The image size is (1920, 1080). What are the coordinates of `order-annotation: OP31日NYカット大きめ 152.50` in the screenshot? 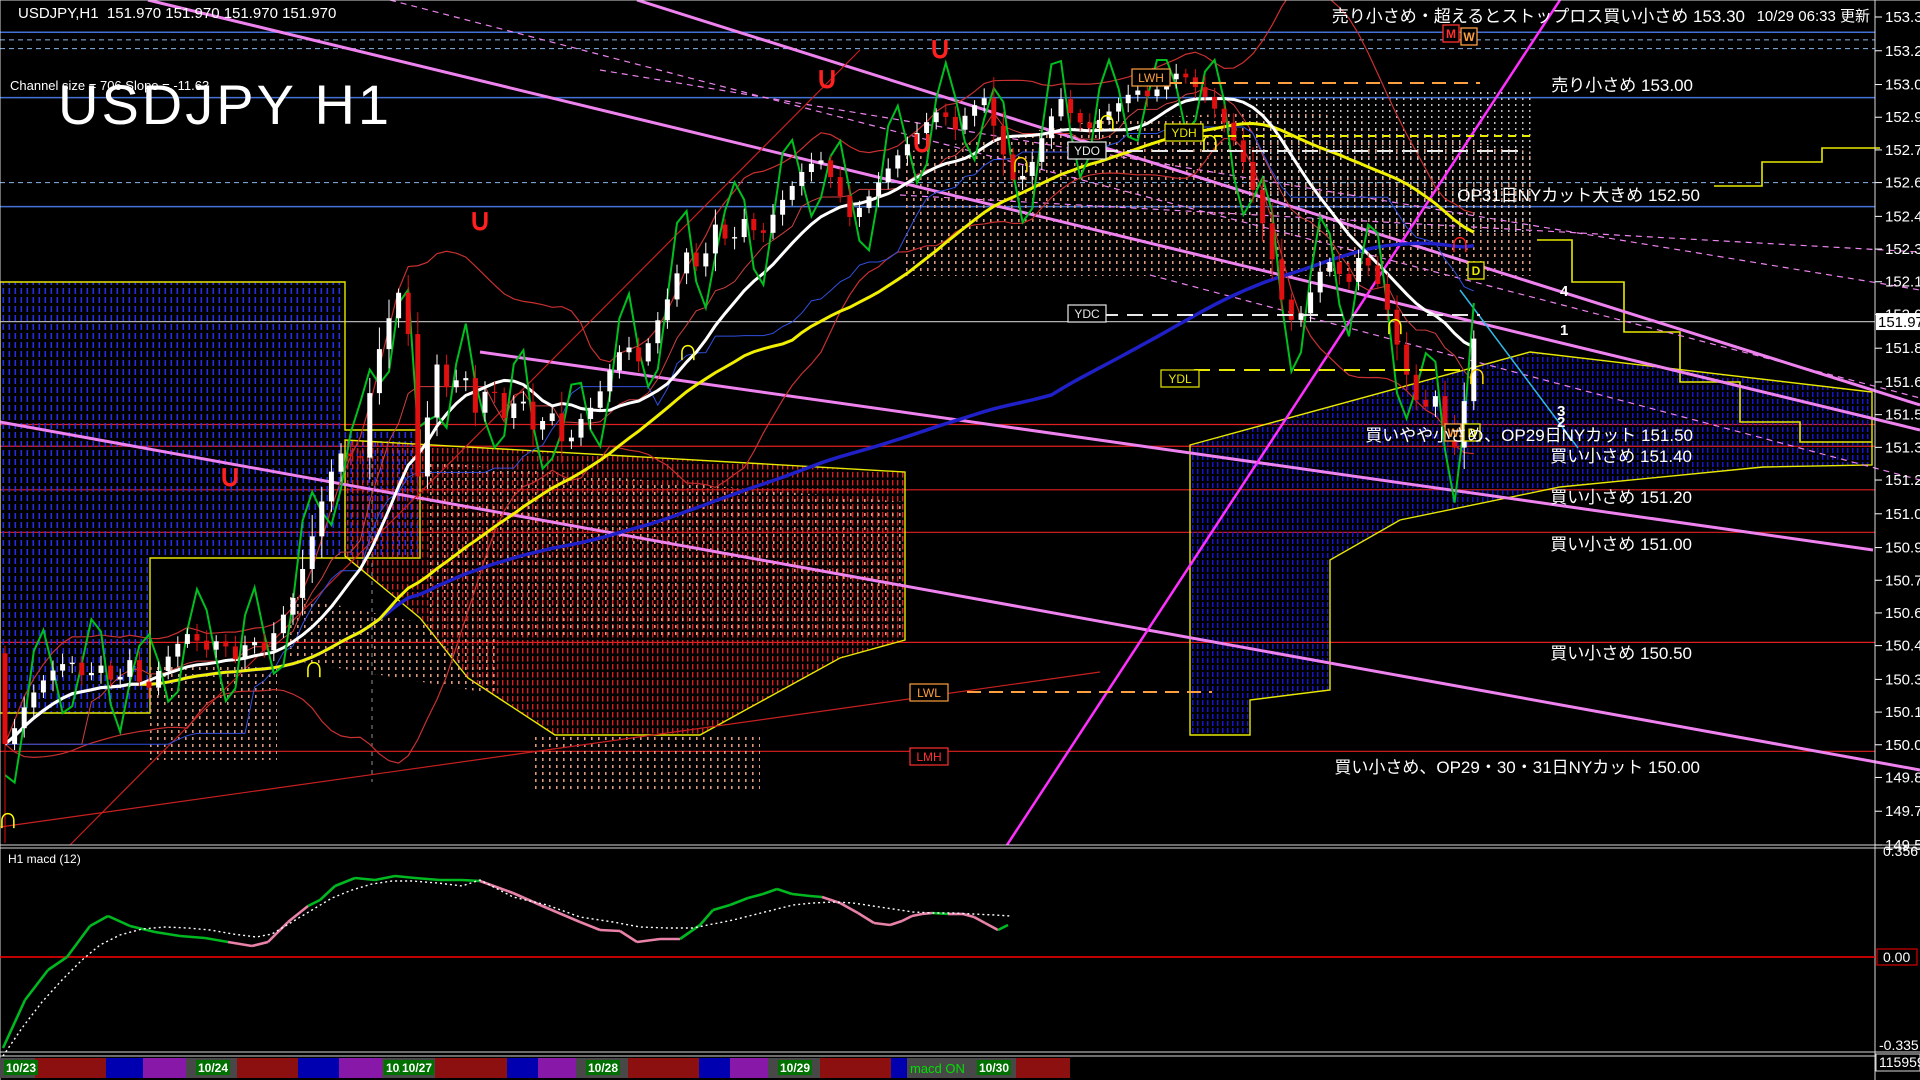 It's located at (1578, 195).